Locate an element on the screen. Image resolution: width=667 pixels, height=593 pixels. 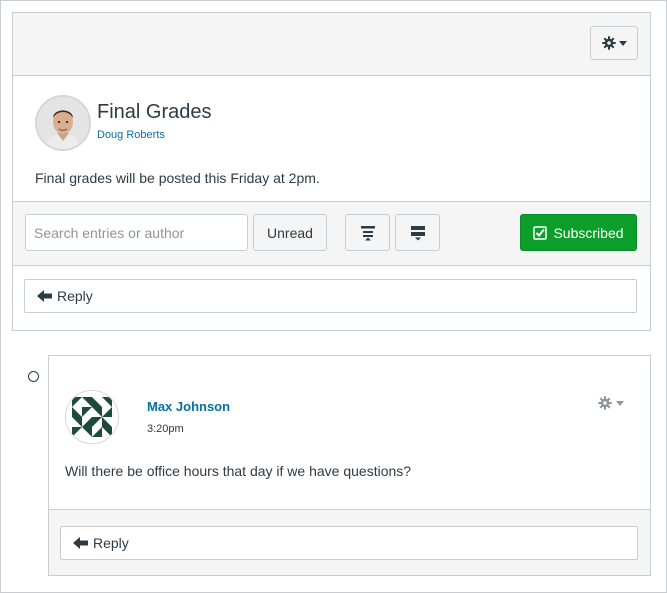
topic-settings-button is located at coordinates (614, 43).